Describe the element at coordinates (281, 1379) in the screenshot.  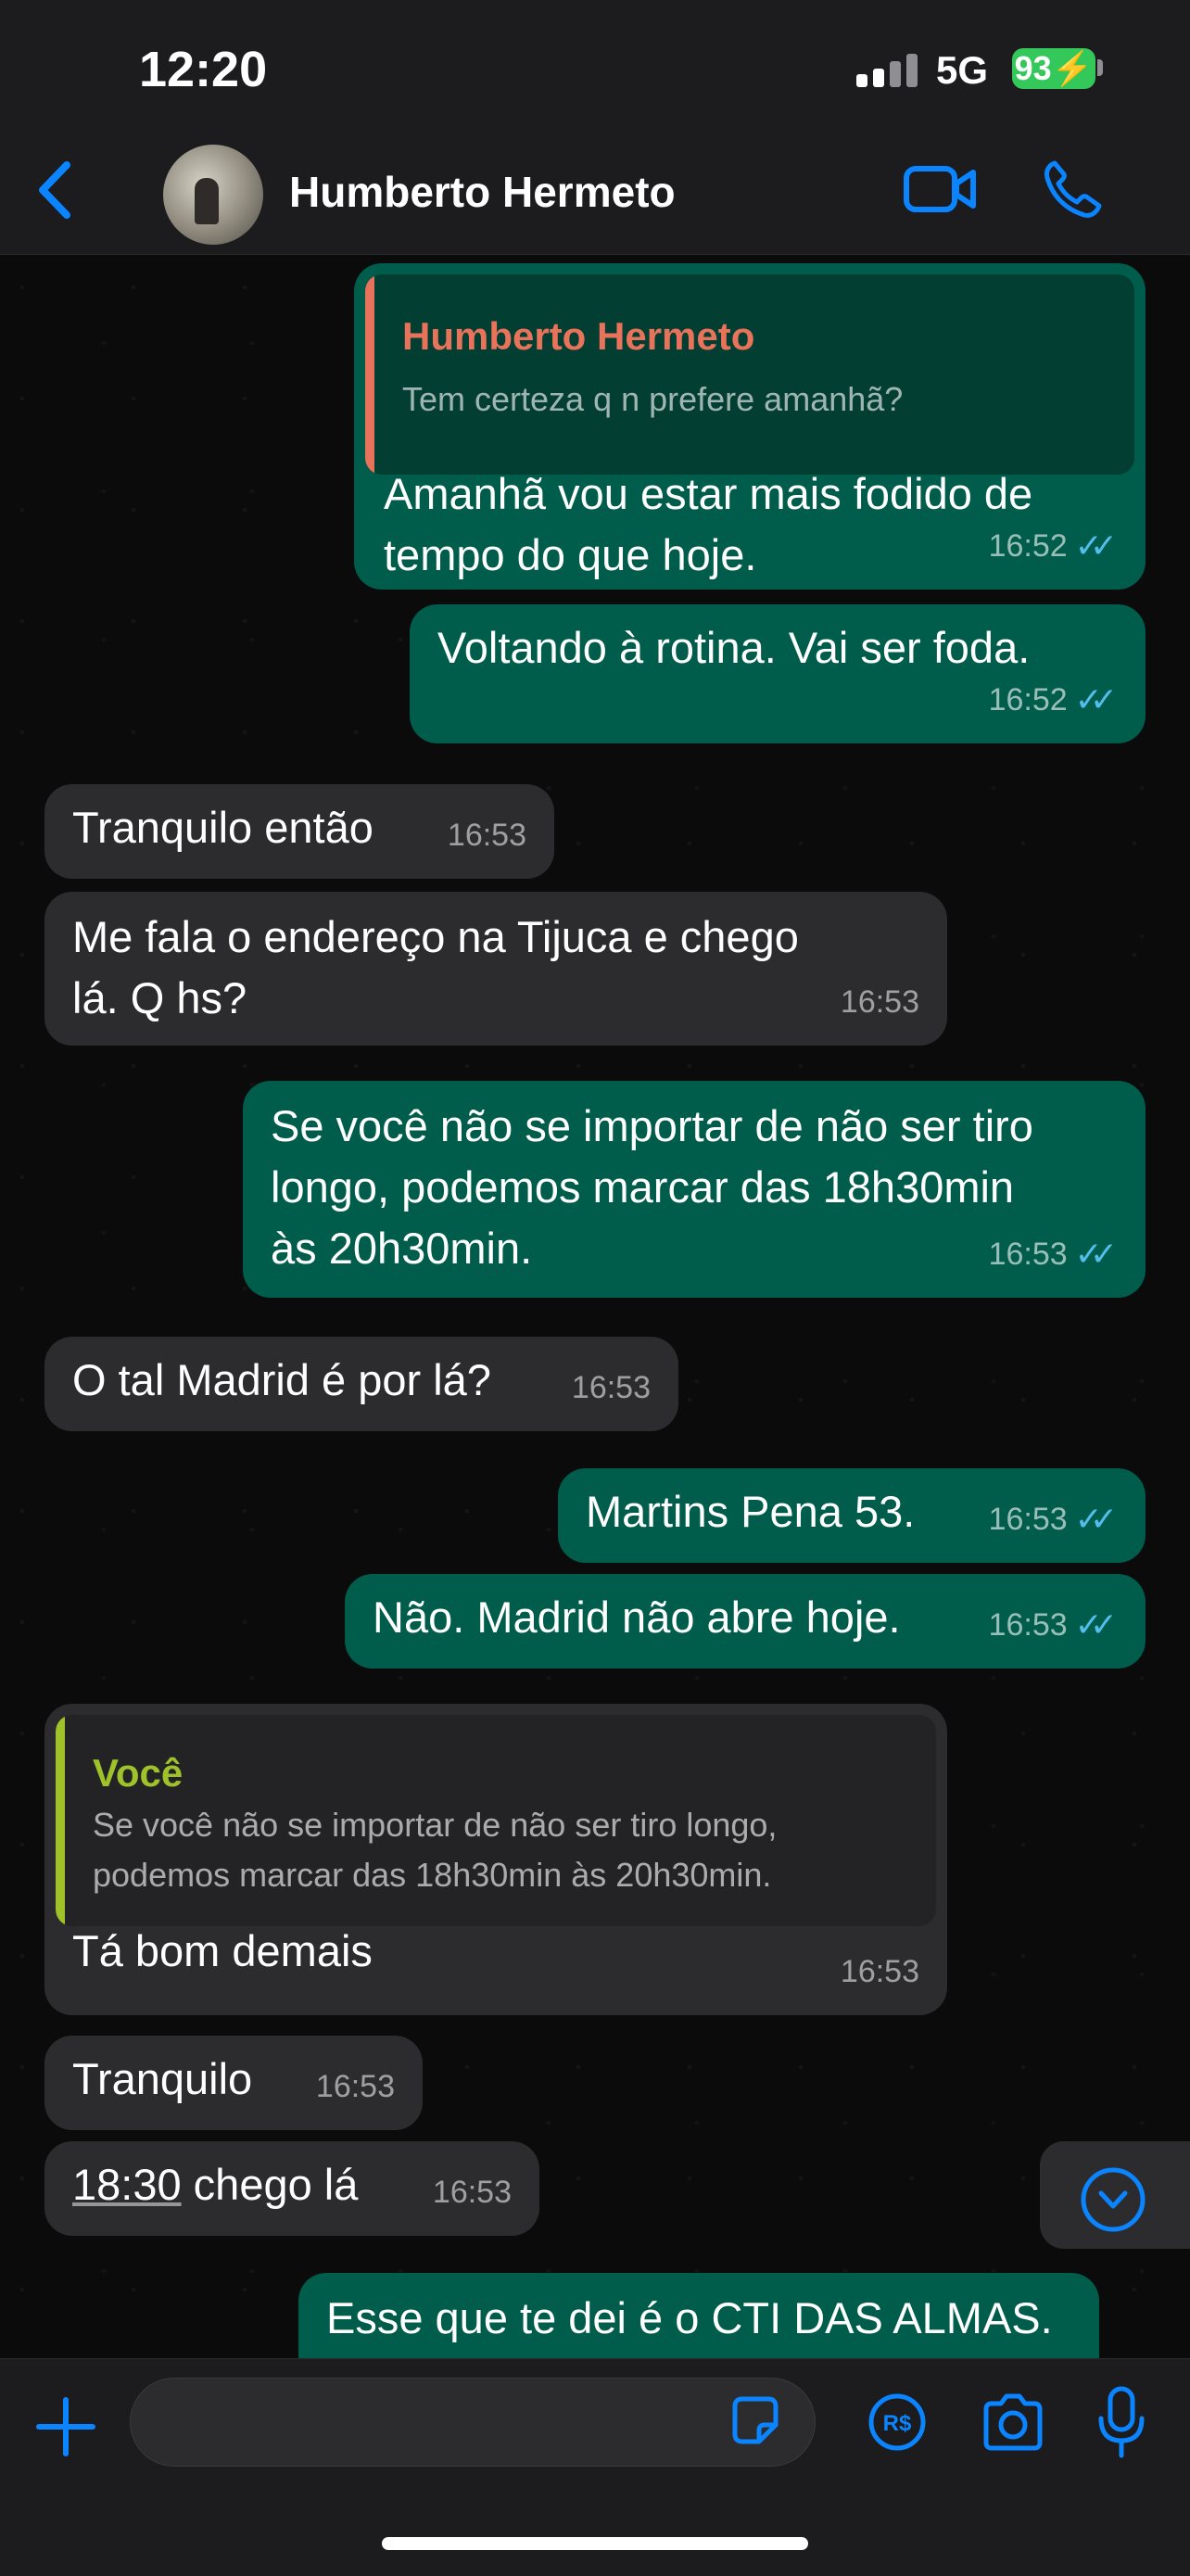
I see `message-text: O tal Madrid é por lá?` at that location.